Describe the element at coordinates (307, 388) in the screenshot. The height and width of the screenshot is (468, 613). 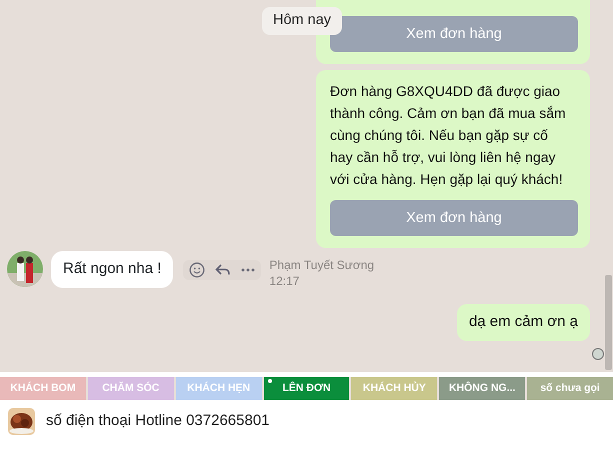
I see `tag-button: LÊN ĐƠN` at that location.